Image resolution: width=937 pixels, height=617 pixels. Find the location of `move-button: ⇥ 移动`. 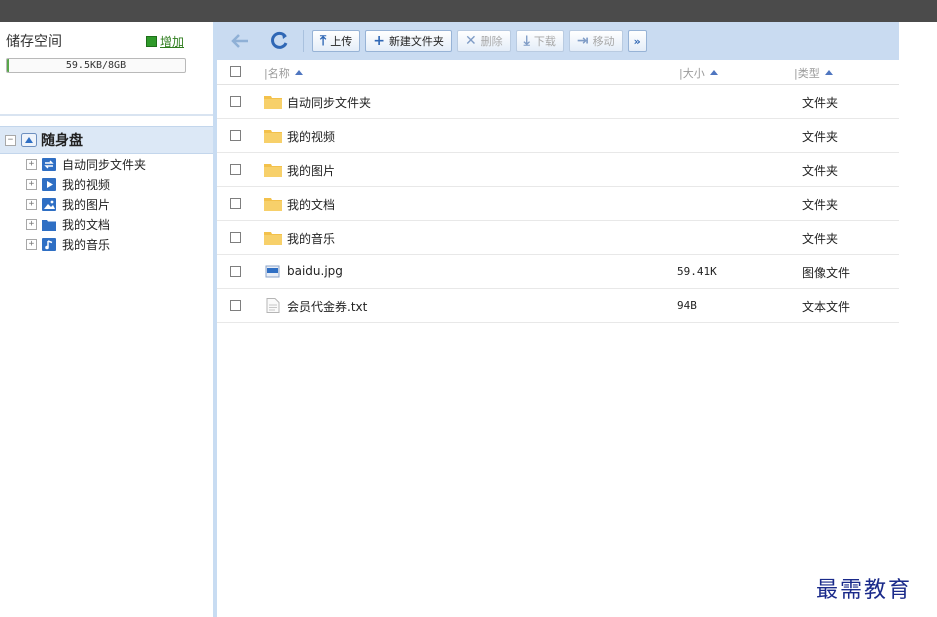

move-button: ⇥ 移动 is located at coordinates (595, 41).